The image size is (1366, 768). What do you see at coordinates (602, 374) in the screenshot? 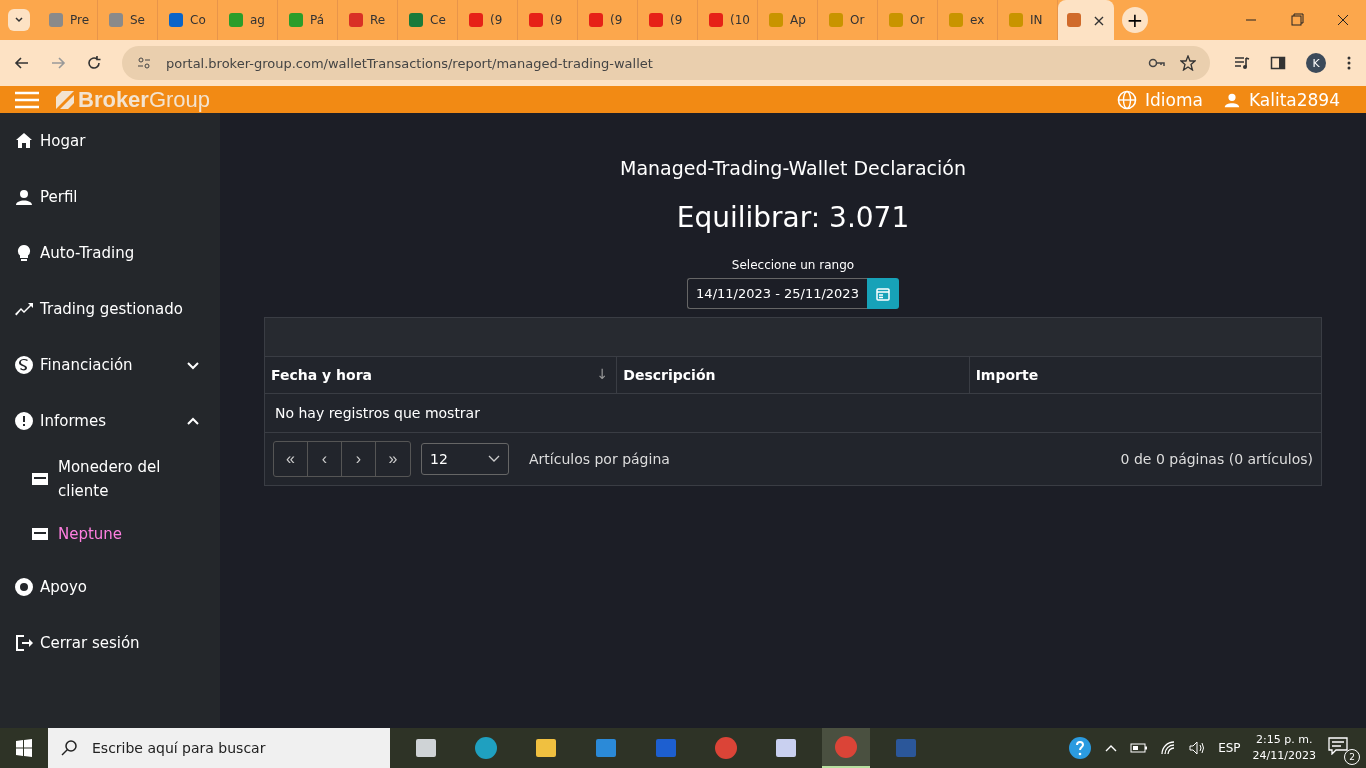
I see `sort-arrow-icon: ↓` at bounding box center [602, 374].